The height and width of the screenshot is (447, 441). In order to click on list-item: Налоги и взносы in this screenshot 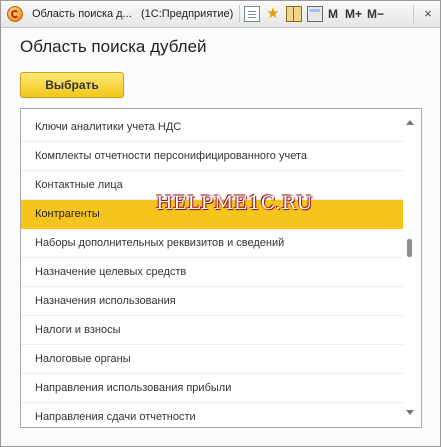, I will do `click(212, 330)`.